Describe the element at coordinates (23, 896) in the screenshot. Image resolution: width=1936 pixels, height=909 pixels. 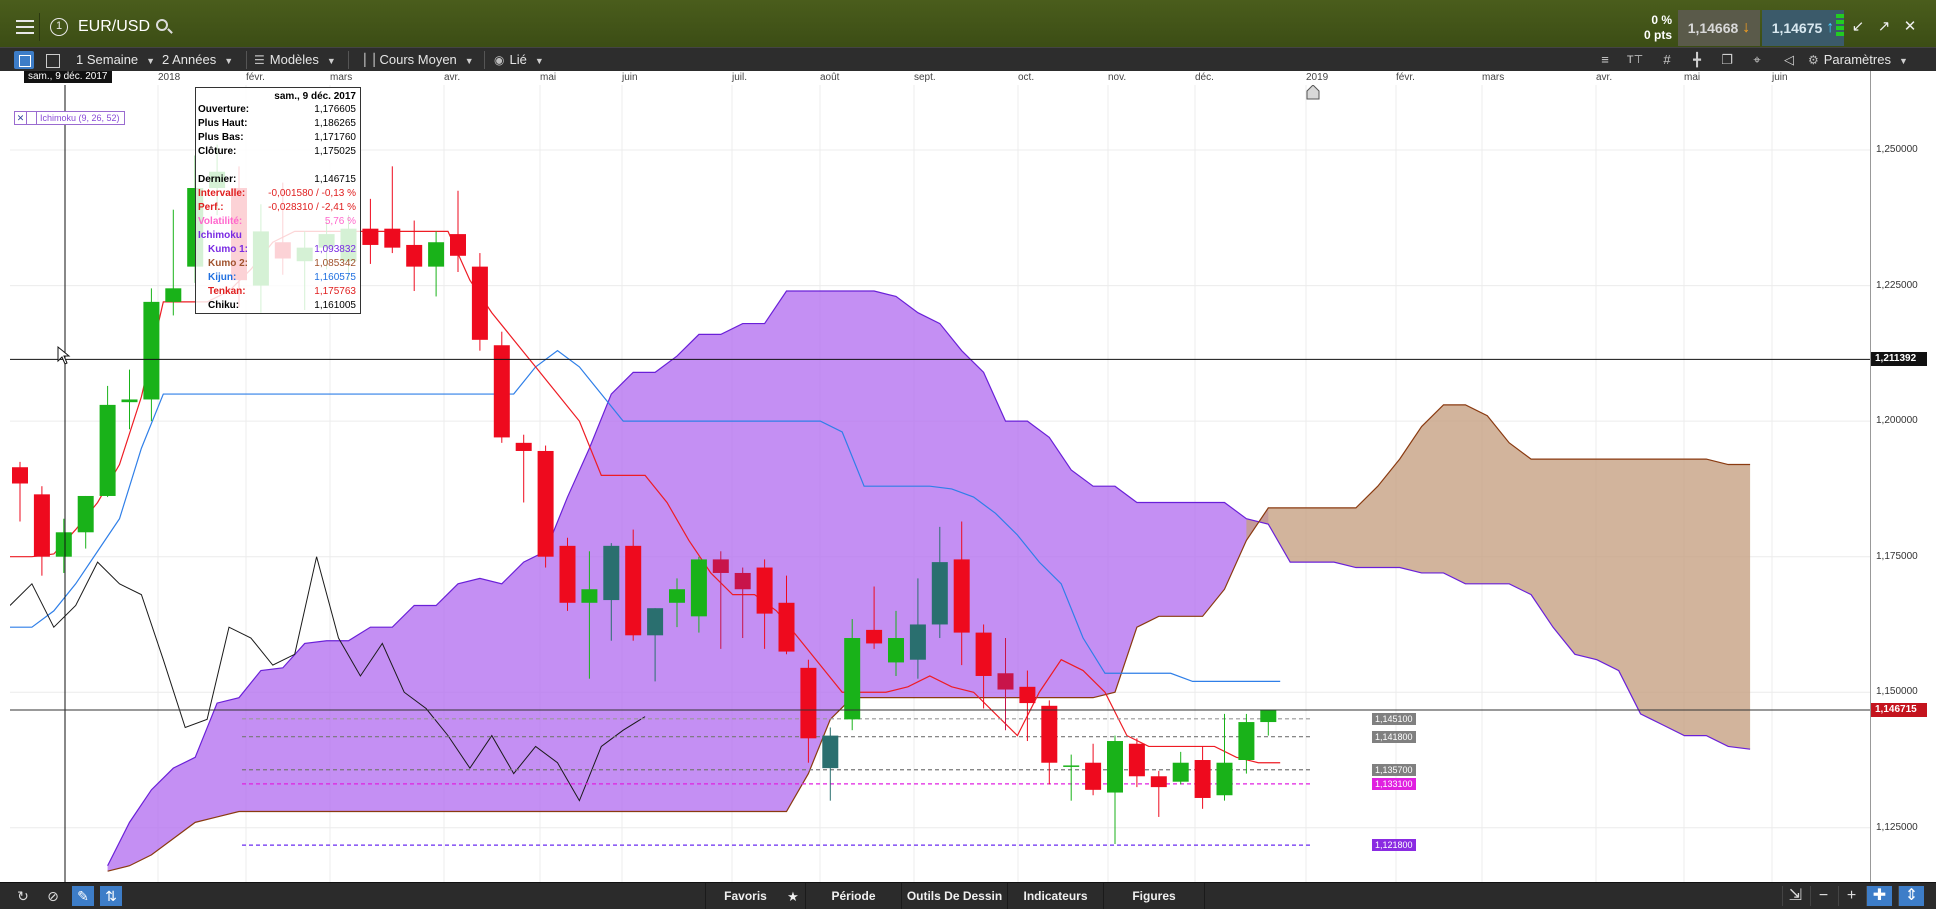
I see `refresh-icon: ↻` at that location.